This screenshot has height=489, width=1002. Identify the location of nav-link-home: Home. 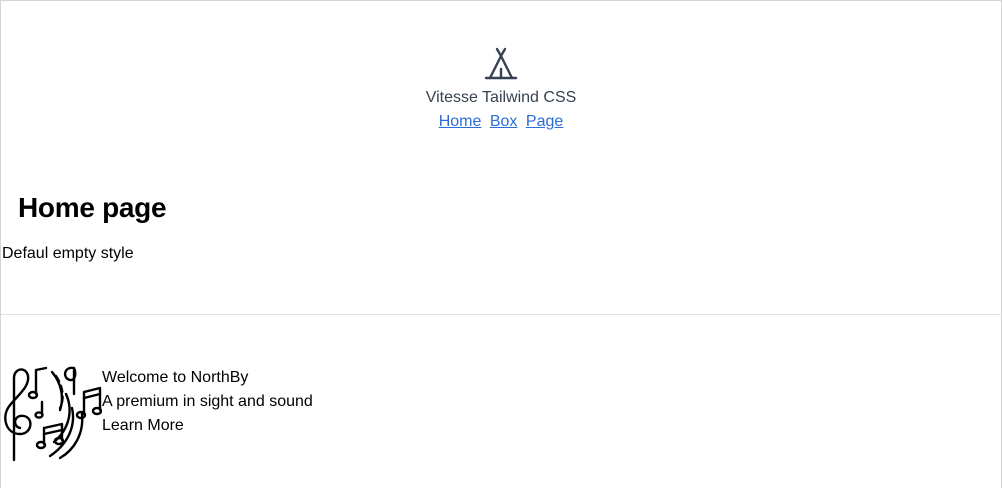
(460, 121).